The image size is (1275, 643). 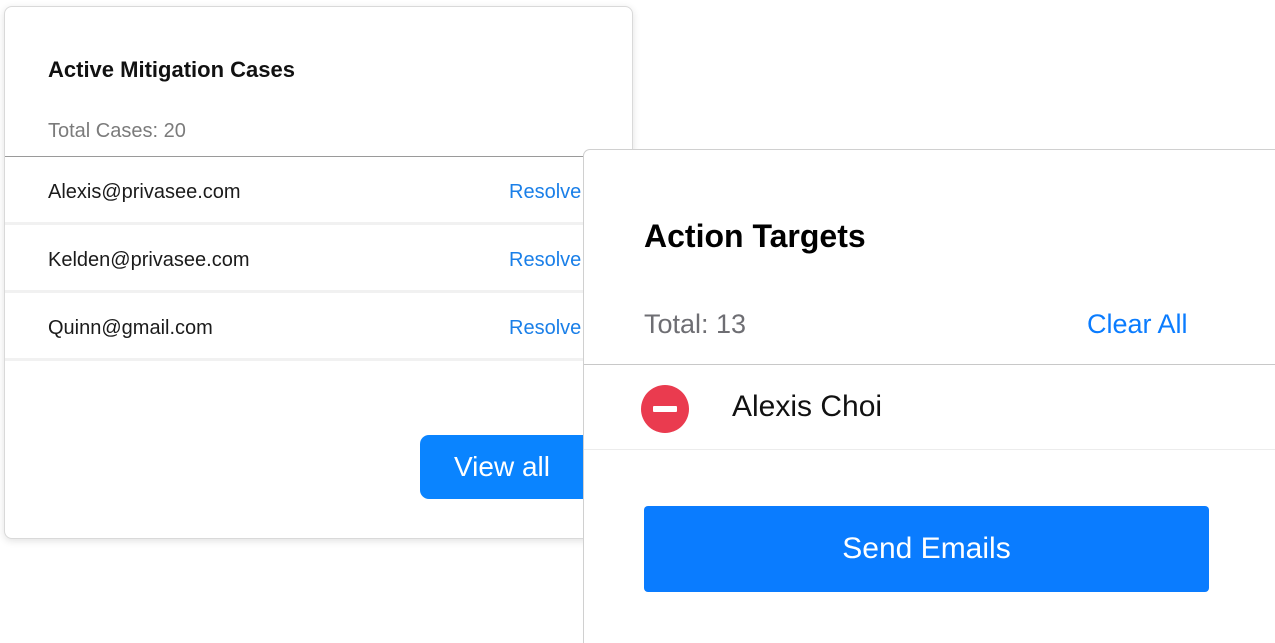 I want to click on case-row: Alexis@privasee.com Resolve, so click(x=318, y=191).